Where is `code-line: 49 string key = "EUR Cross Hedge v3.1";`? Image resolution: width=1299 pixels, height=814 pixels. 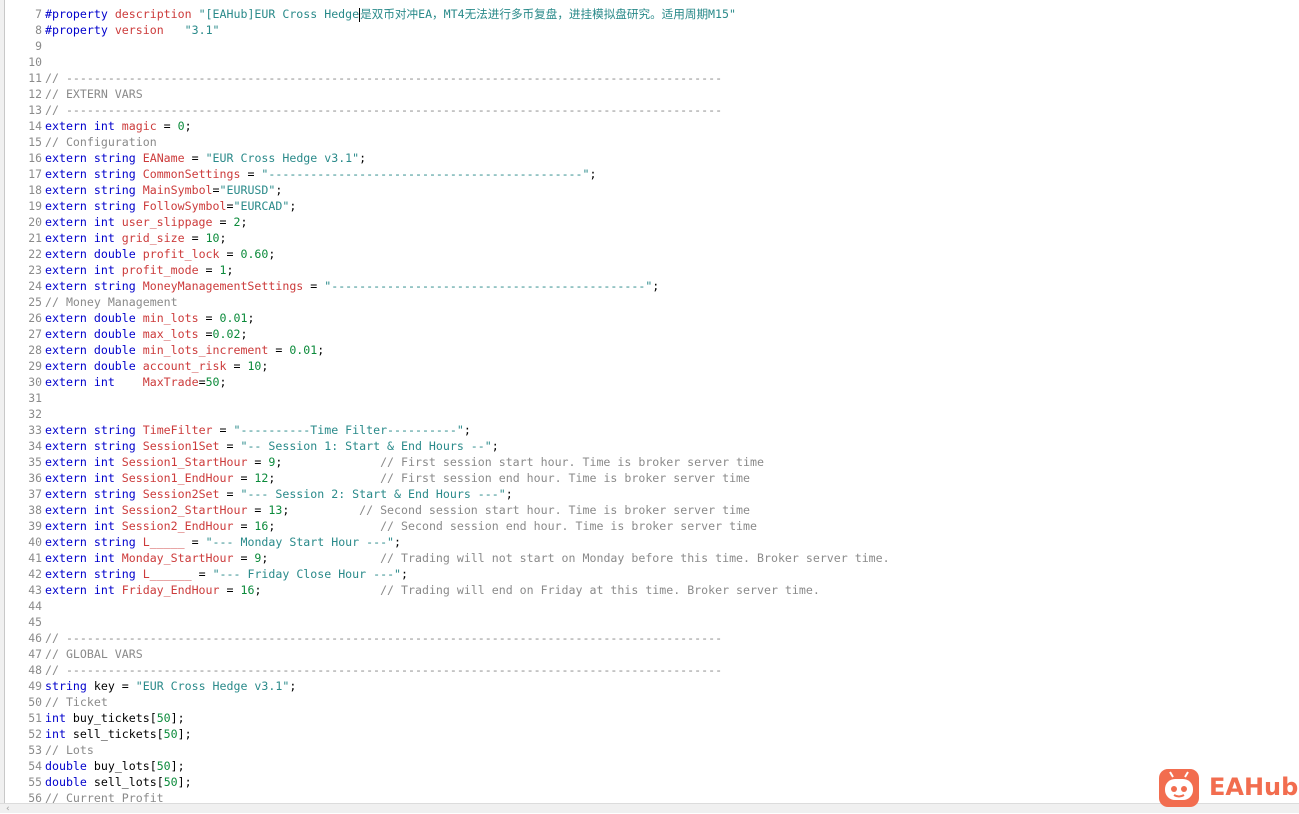
code-line: 49 string key = "EUR Cross Hedge v3.1"; is located at coordinates (649, 686).